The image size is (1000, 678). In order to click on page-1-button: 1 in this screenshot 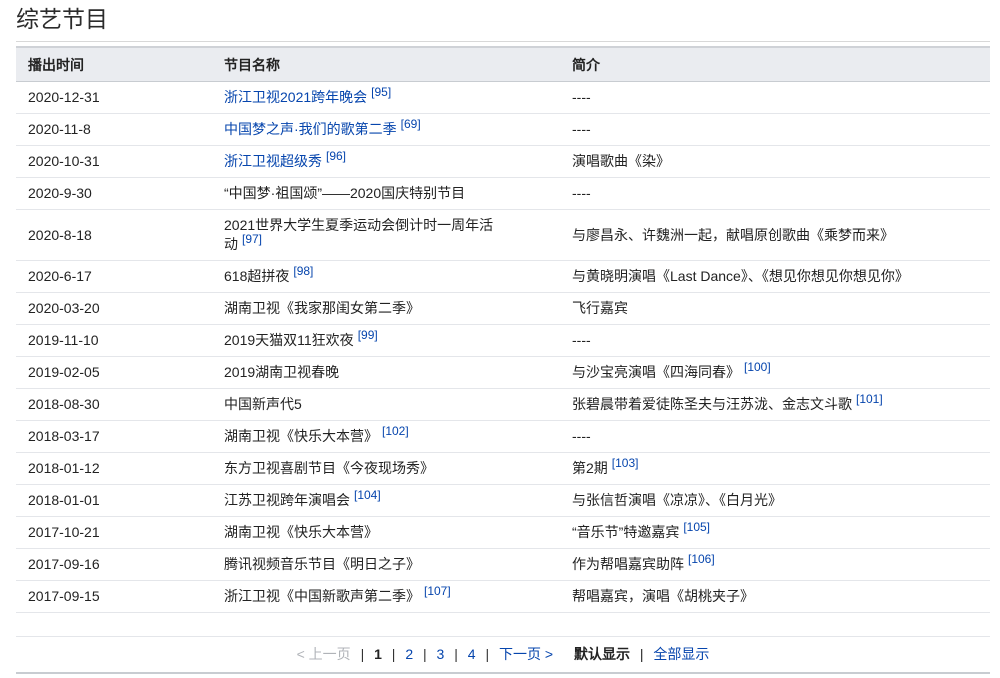, I will do `click(378, 654)`.